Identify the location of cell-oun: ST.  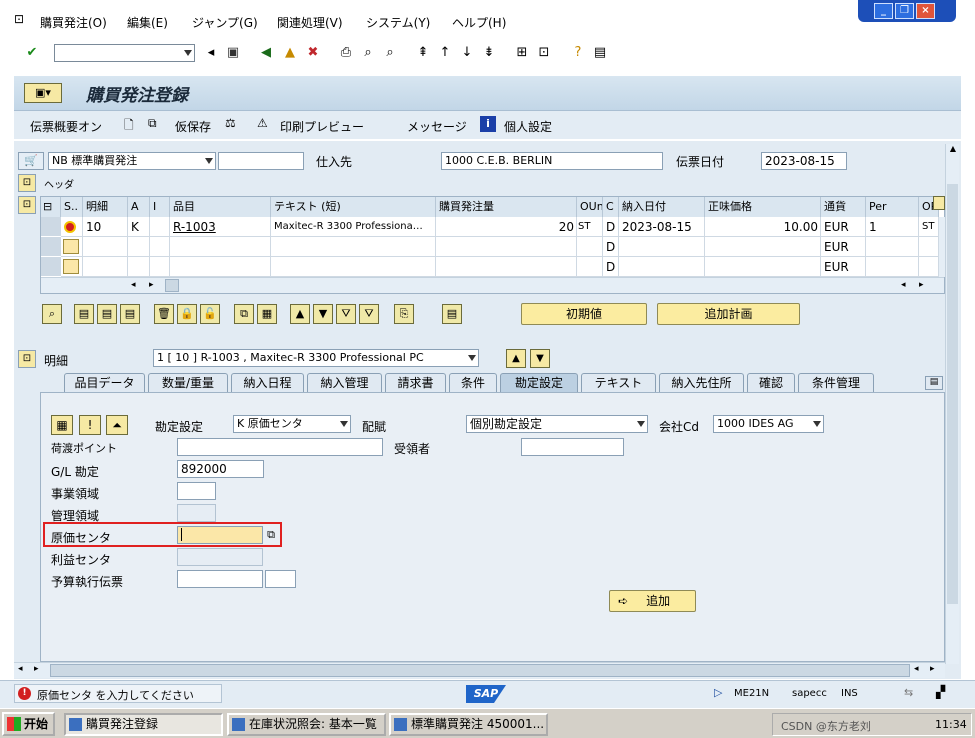
(590, 227).